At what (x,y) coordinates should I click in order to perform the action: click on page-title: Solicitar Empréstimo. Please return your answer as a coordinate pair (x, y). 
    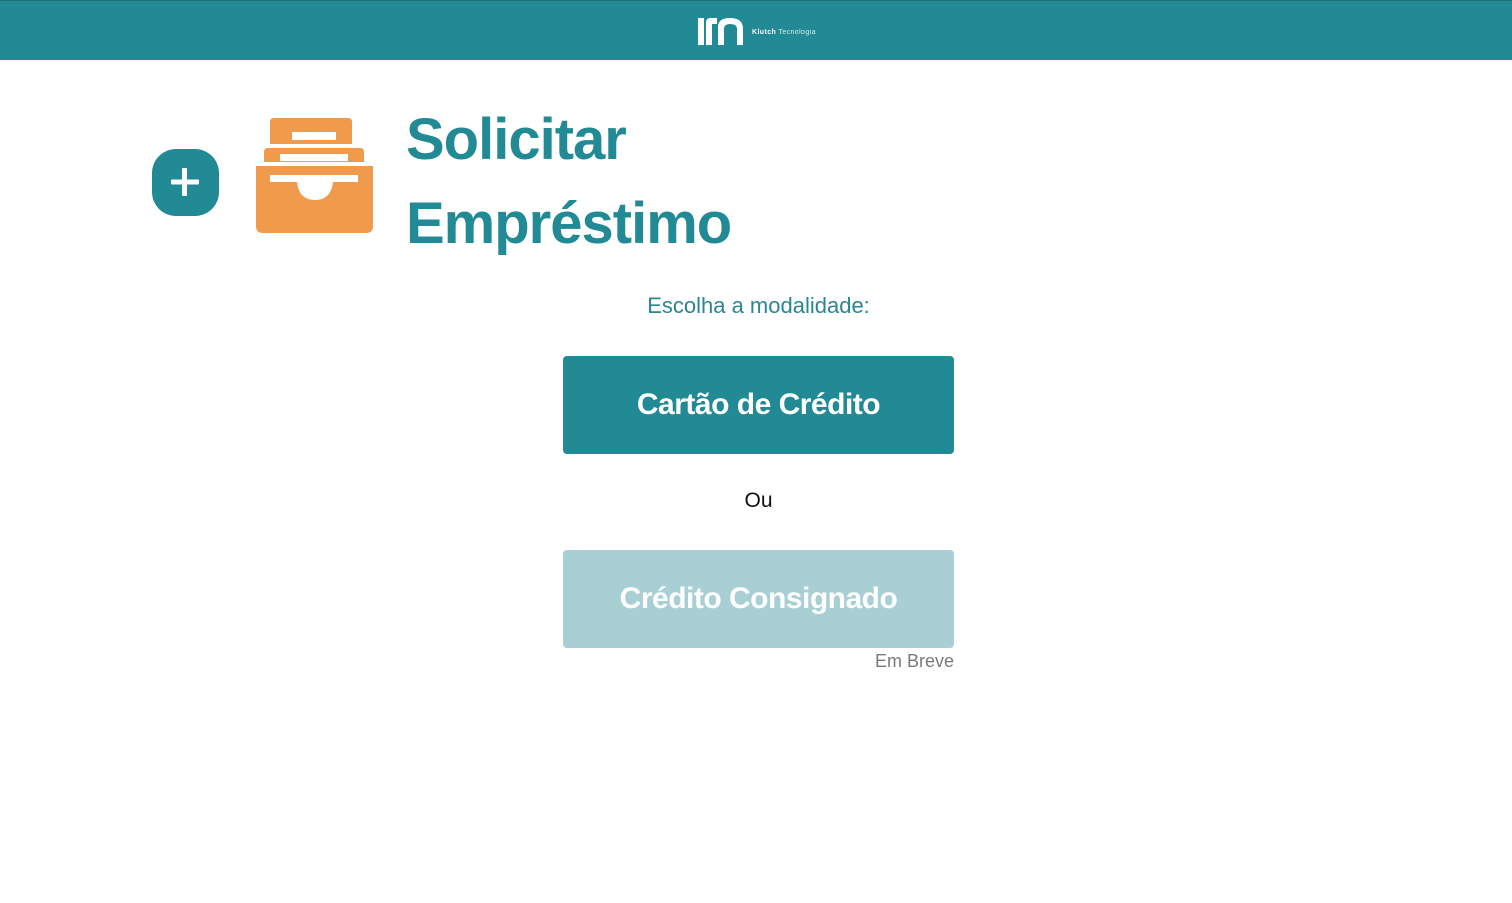
    Looking at the image, I should click on (569, 182).